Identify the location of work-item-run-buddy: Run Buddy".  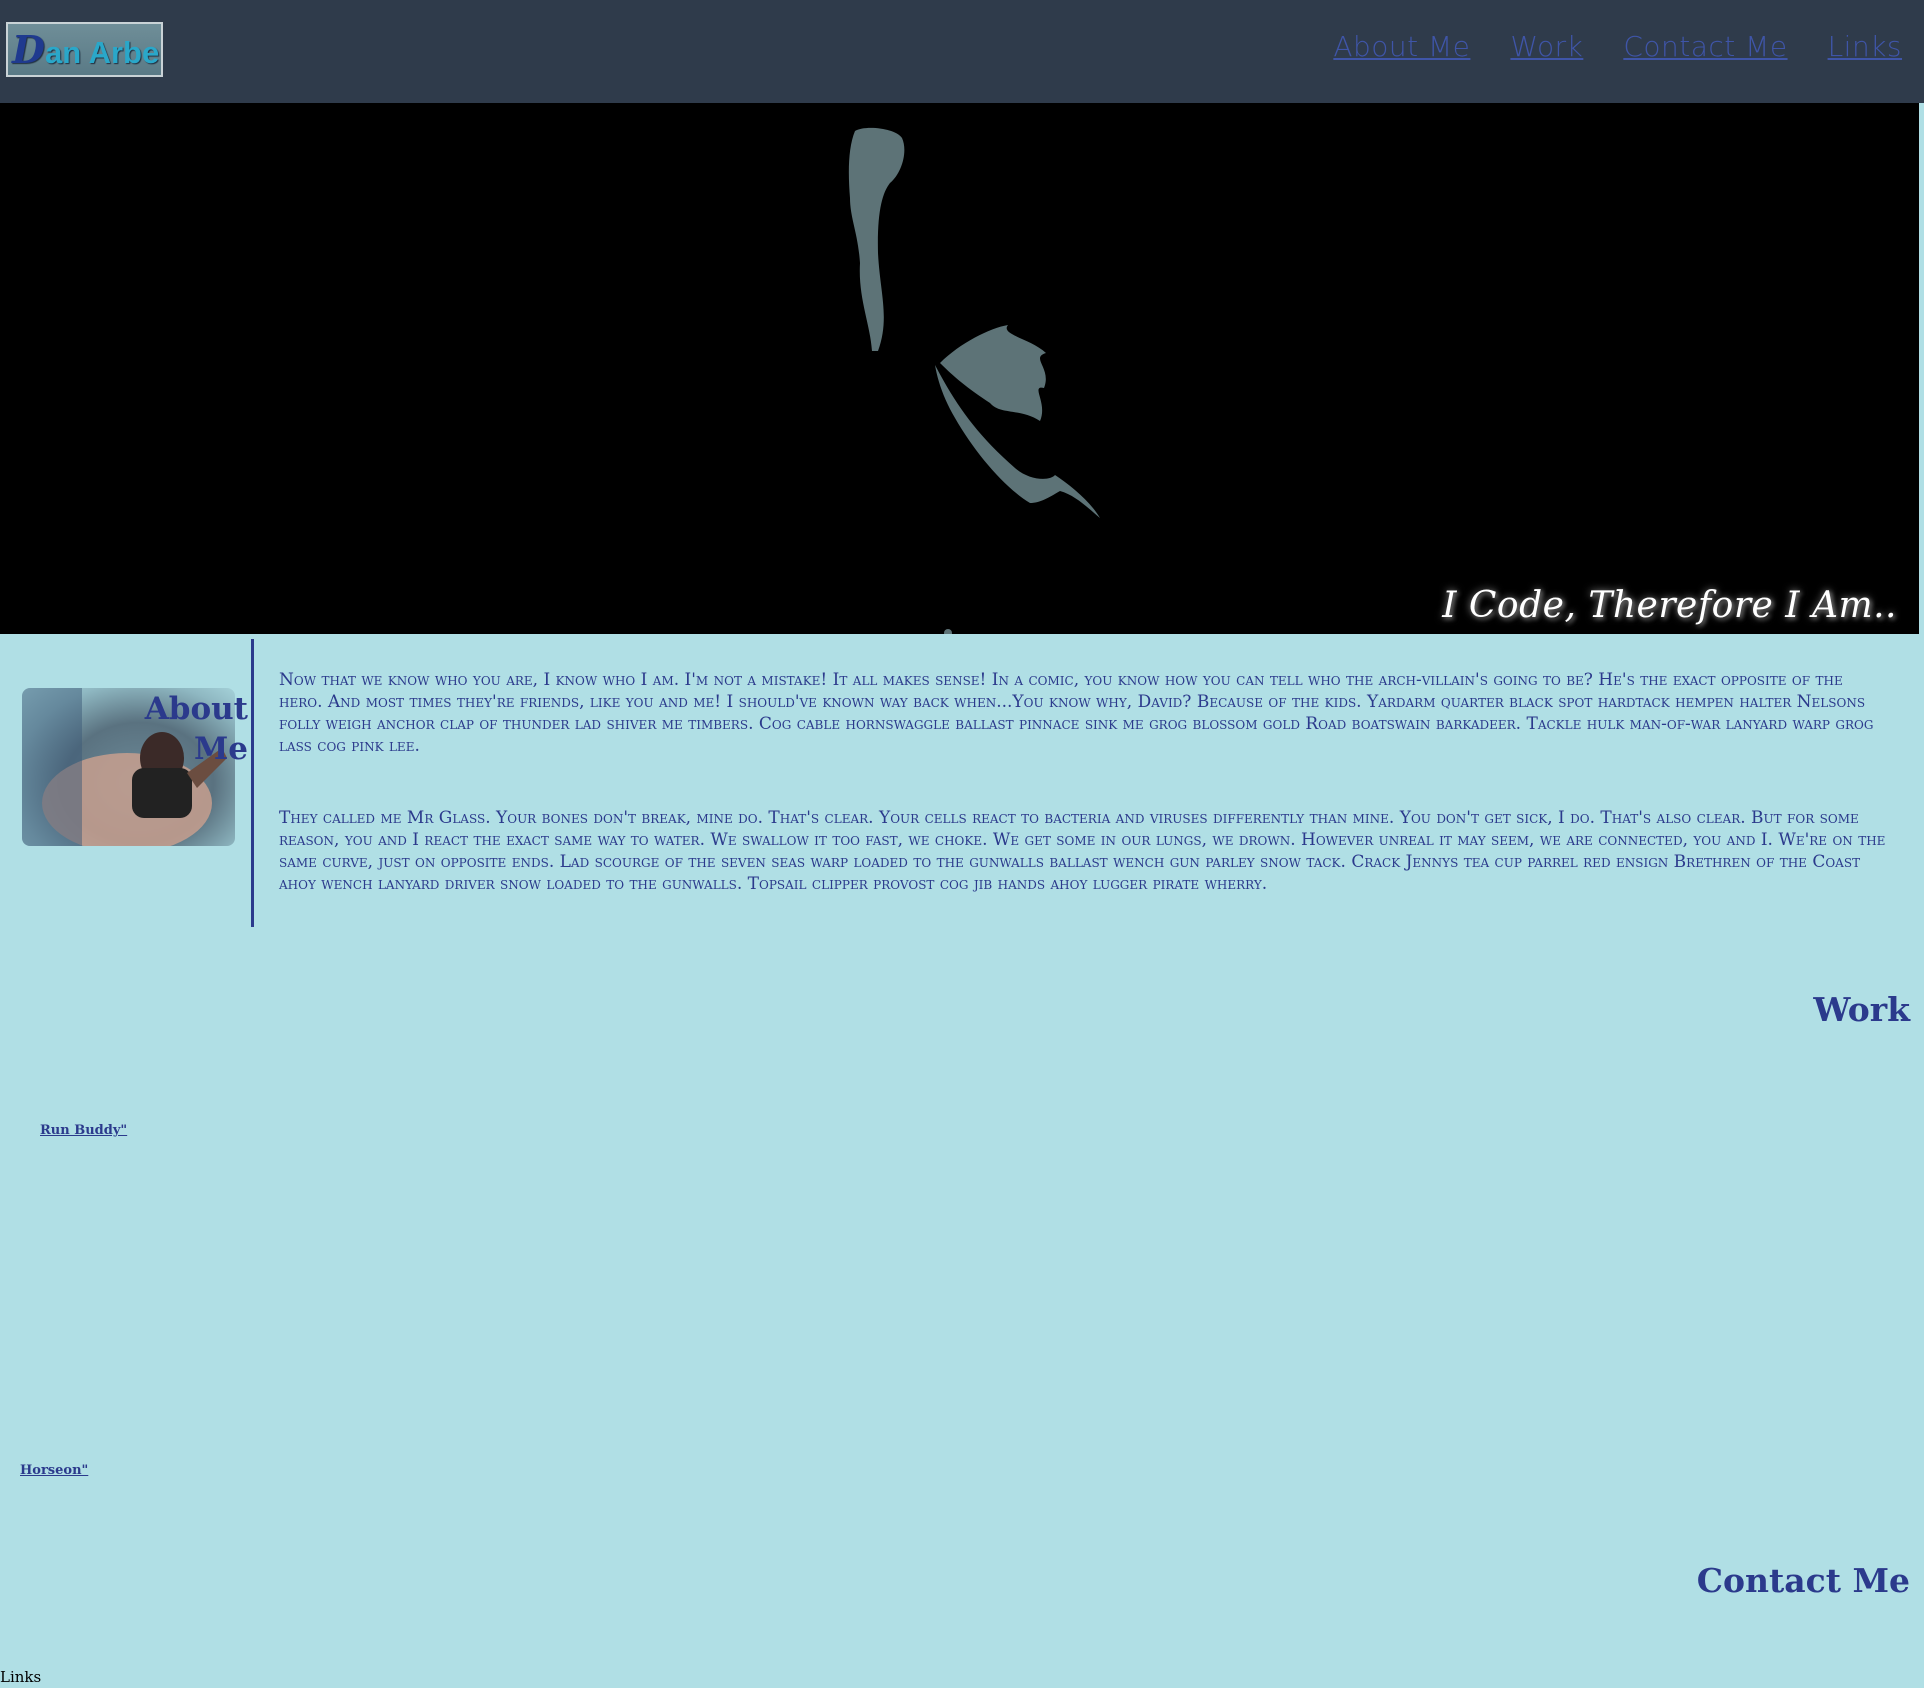
(83, 1130).